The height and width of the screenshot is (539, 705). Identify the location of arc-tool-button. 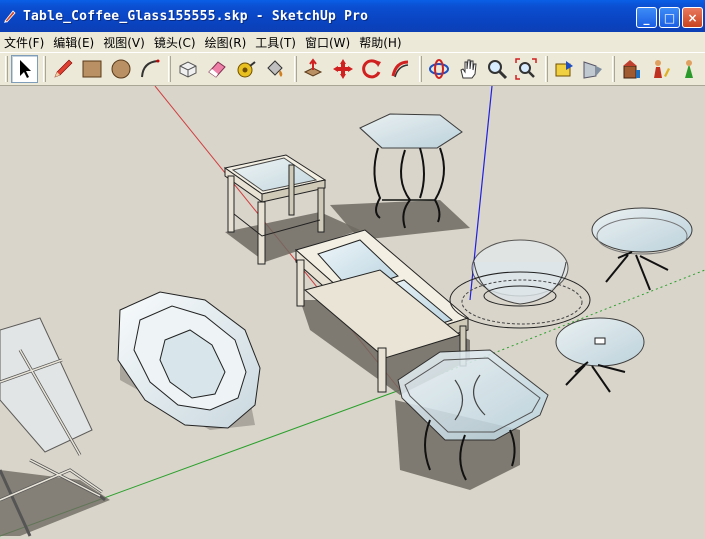
(149, 69).